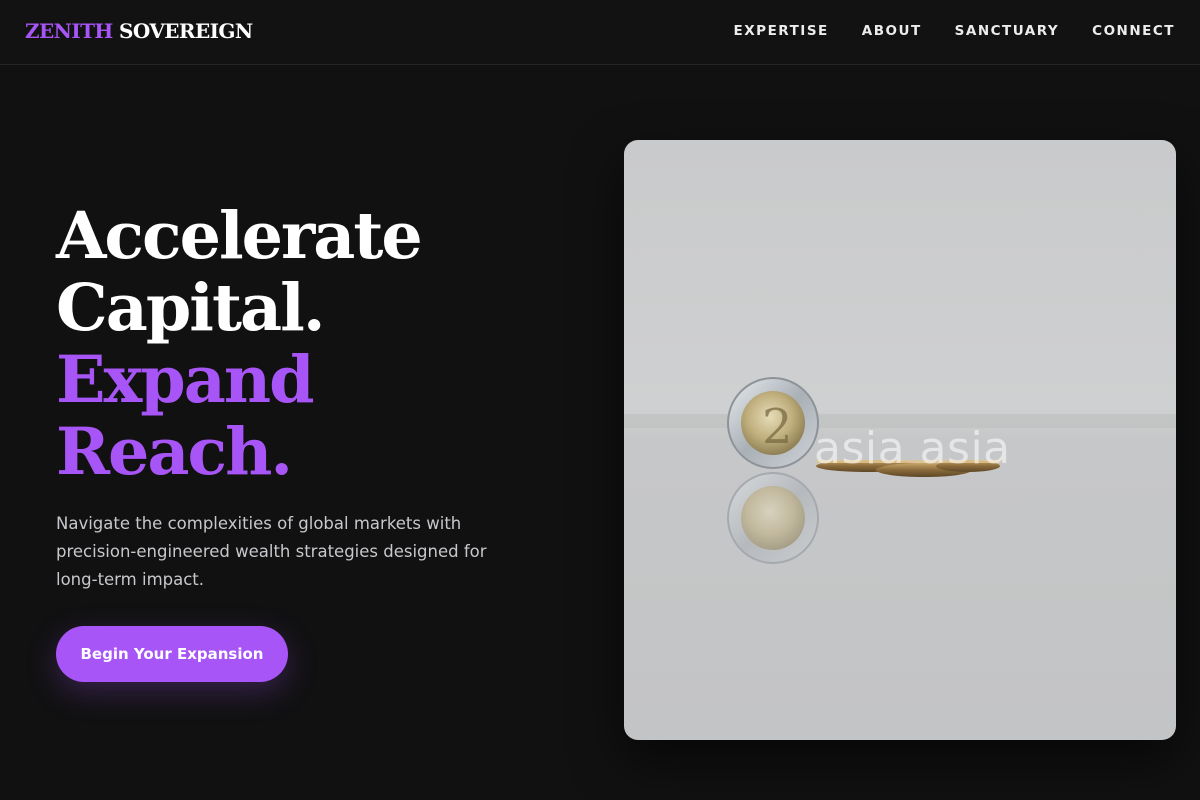 This screenshot has width=1200, height=800. I want to click on hero-headline: Accelerate Capital. Expand Reach., so click(239, 344).